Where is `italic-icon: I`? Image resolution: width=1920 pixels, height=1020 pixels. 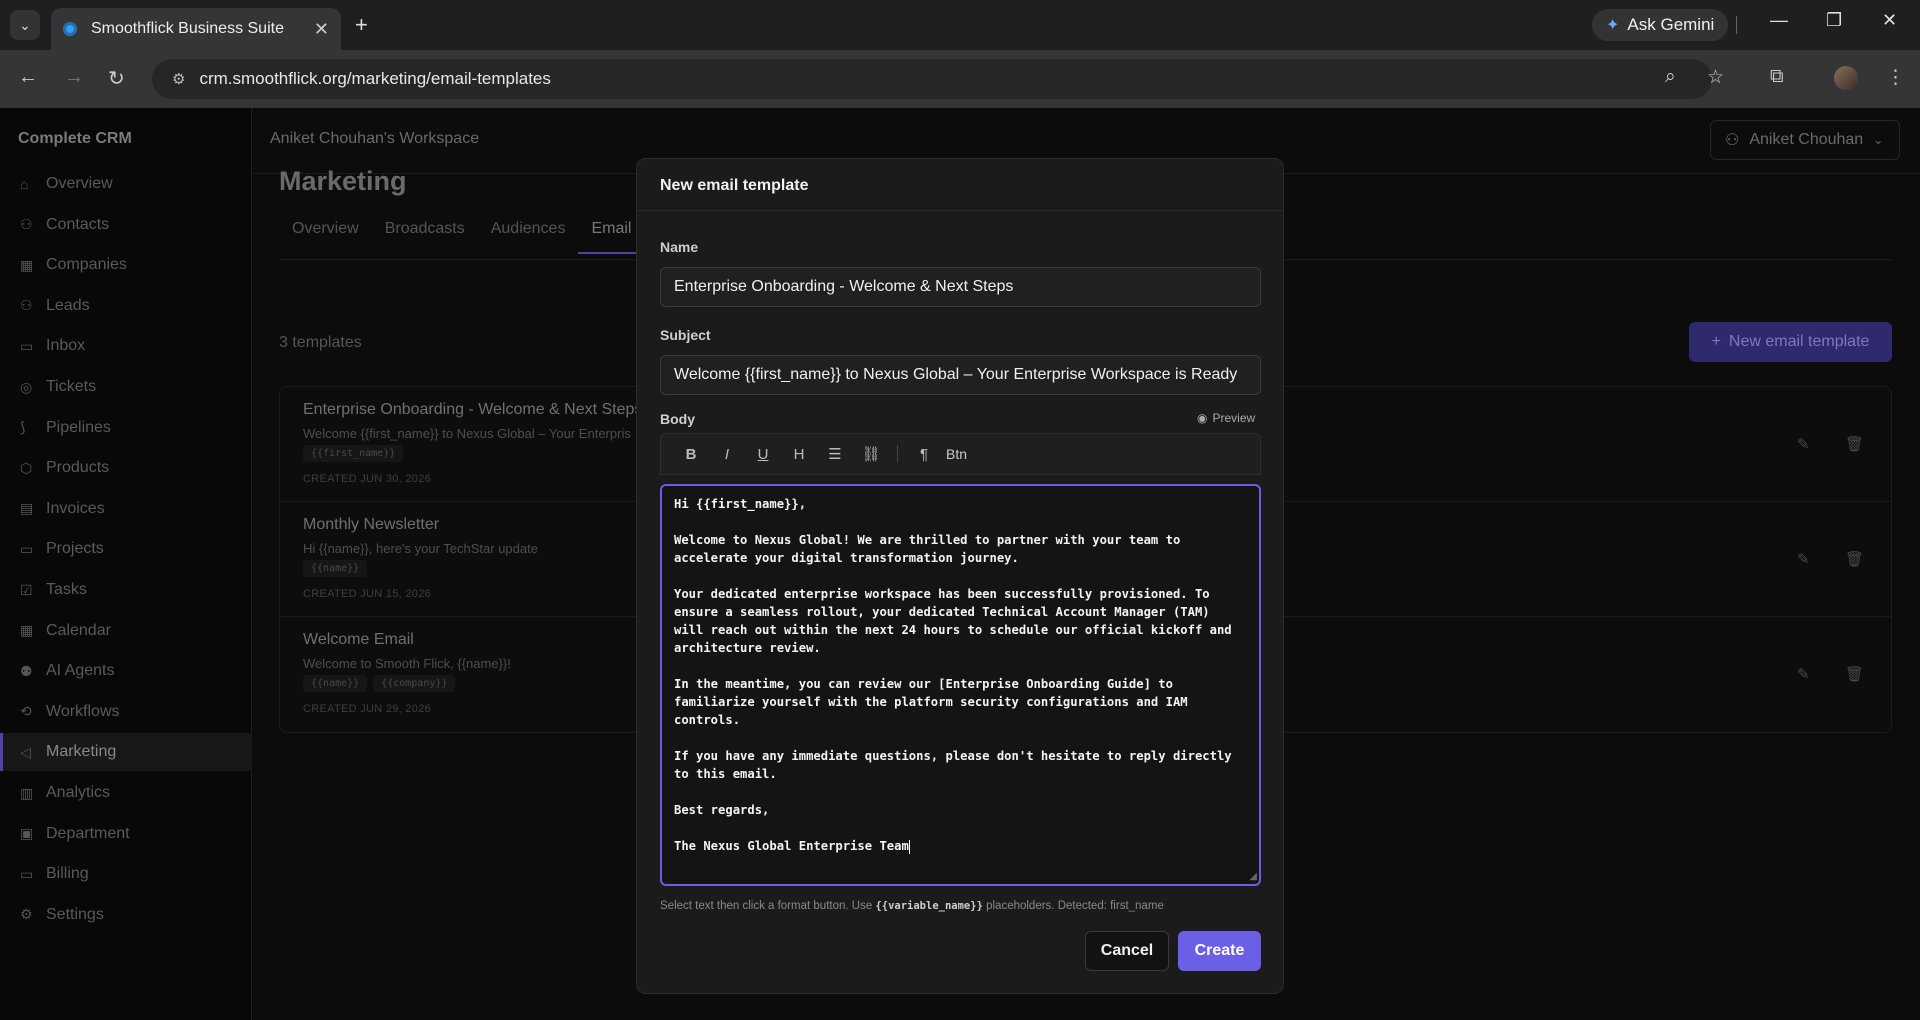 italic-icon: I is located at coordinates (727, 454).